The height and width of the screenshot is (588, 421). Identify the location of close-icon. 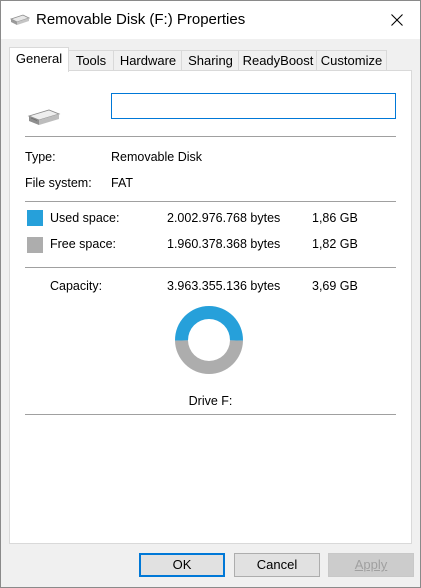
(397, 20).